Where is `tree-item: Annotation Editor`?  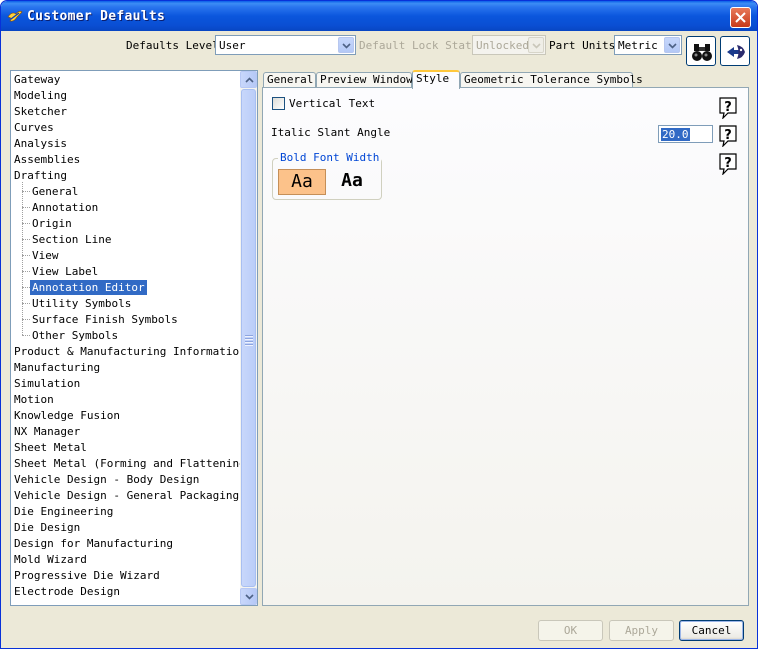 tree-item: Annotation Editor is located at coordinates (88, 287).